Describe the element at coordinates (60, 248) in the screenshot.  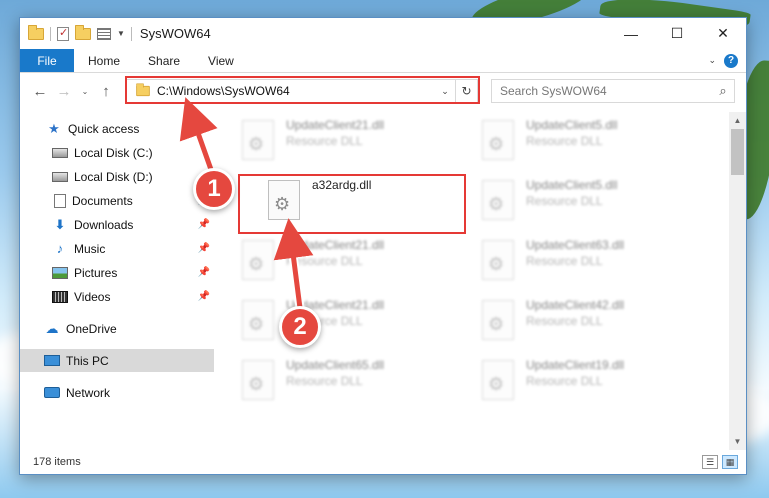
I see `music-icon: ♪` at that location.